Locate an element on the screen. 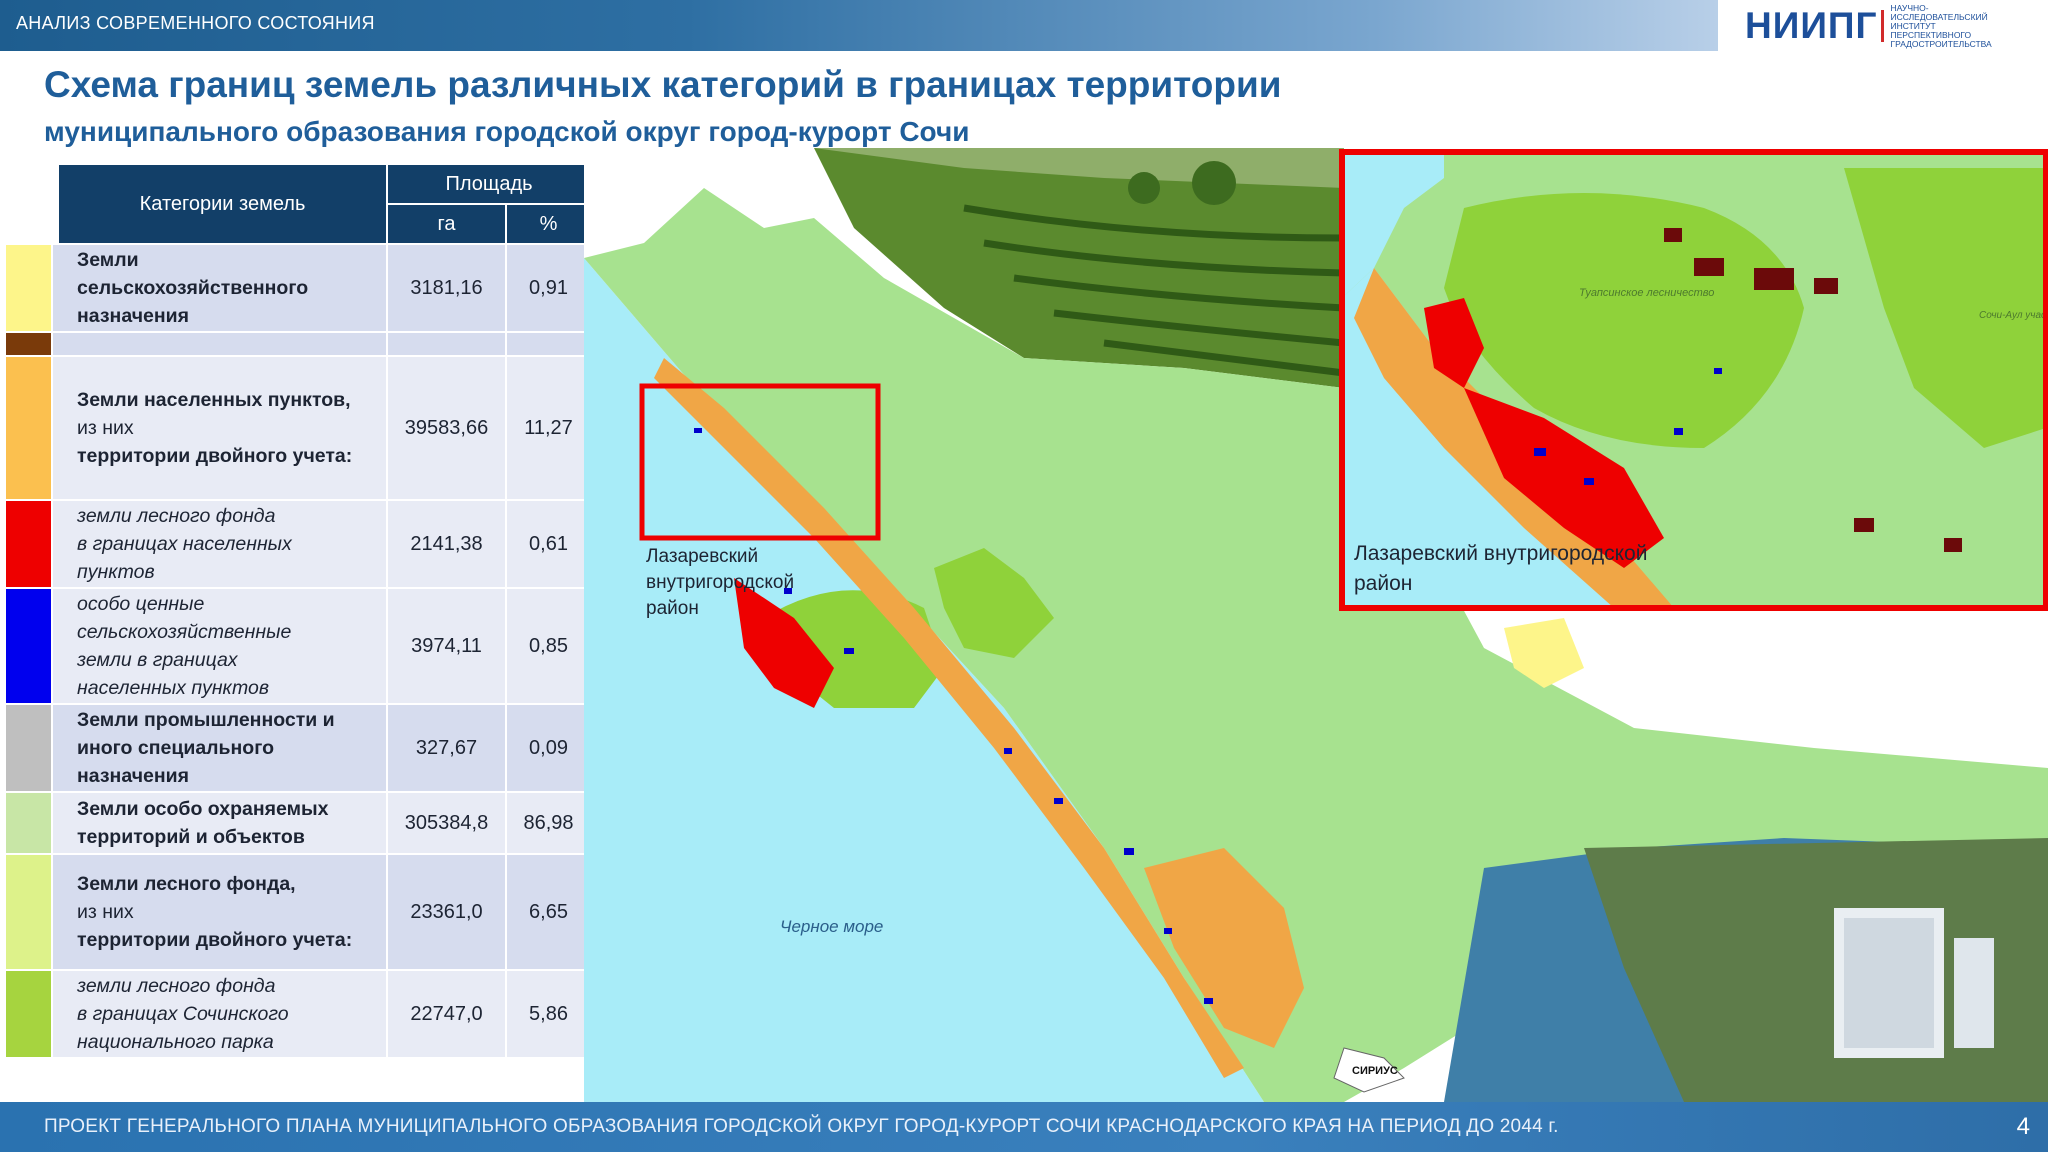 This screenshot has height=1152, width=2048. area-pct-cell: 0,09 is located at coordinates (548, 748).